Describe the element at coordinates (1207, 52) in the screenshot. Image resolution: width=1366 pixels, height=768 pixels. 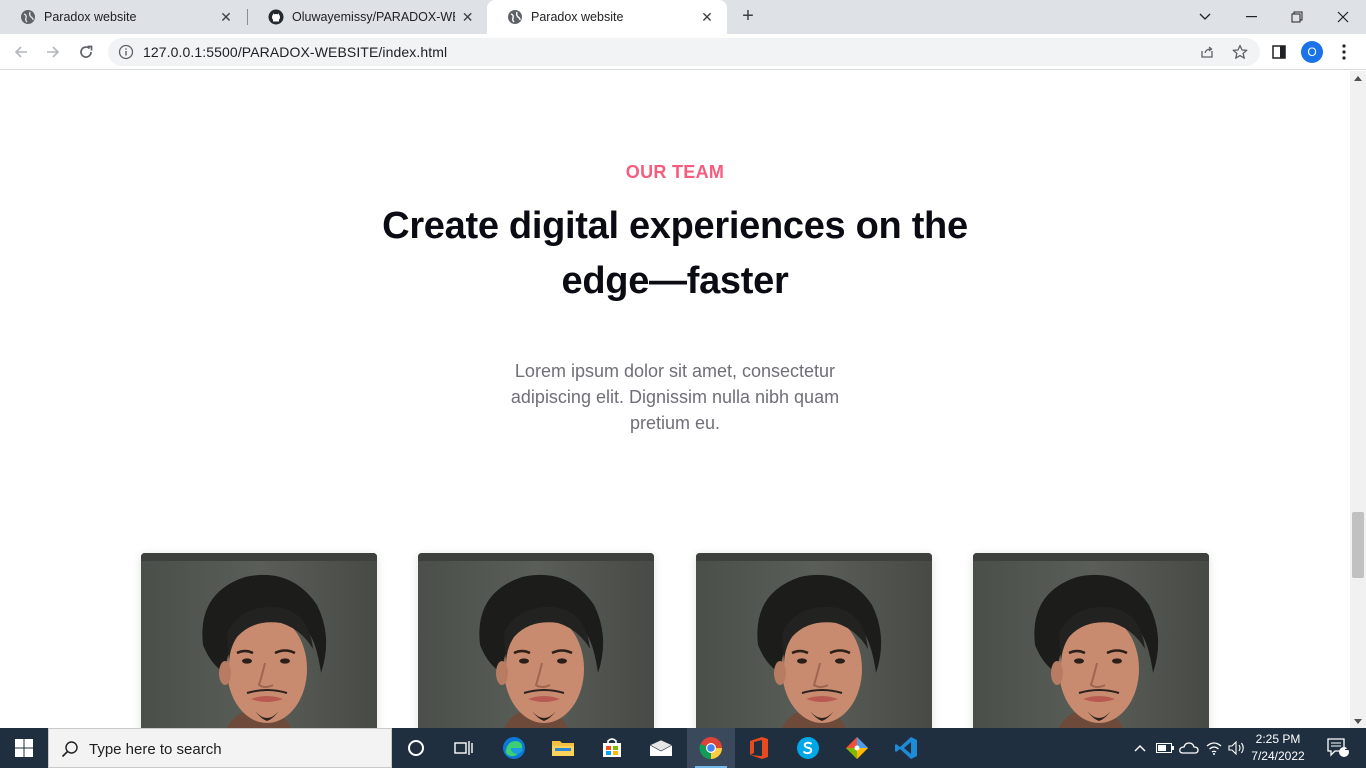
I see `share-icon` at that location.